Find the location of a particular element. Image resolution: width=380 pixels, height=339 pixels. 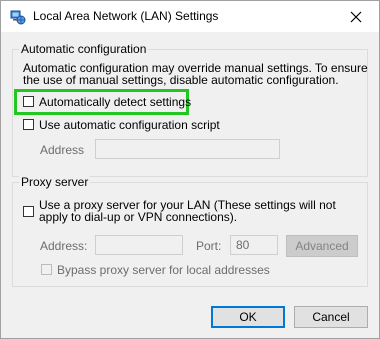

auto-detect-checkbox is located at coordinates (28, 101).